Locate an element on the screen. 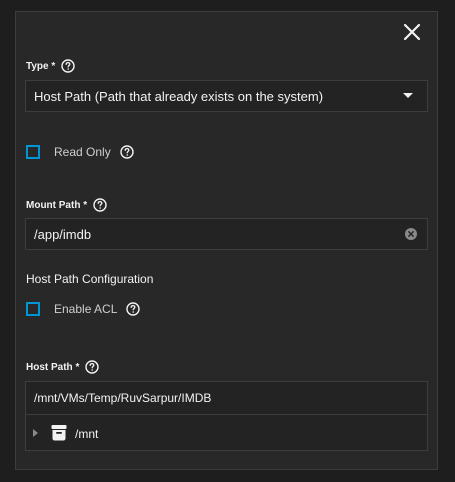 The height and width of the screenshot is (482, 455). type-label-text: Type * is located at coordinates (41, 66).